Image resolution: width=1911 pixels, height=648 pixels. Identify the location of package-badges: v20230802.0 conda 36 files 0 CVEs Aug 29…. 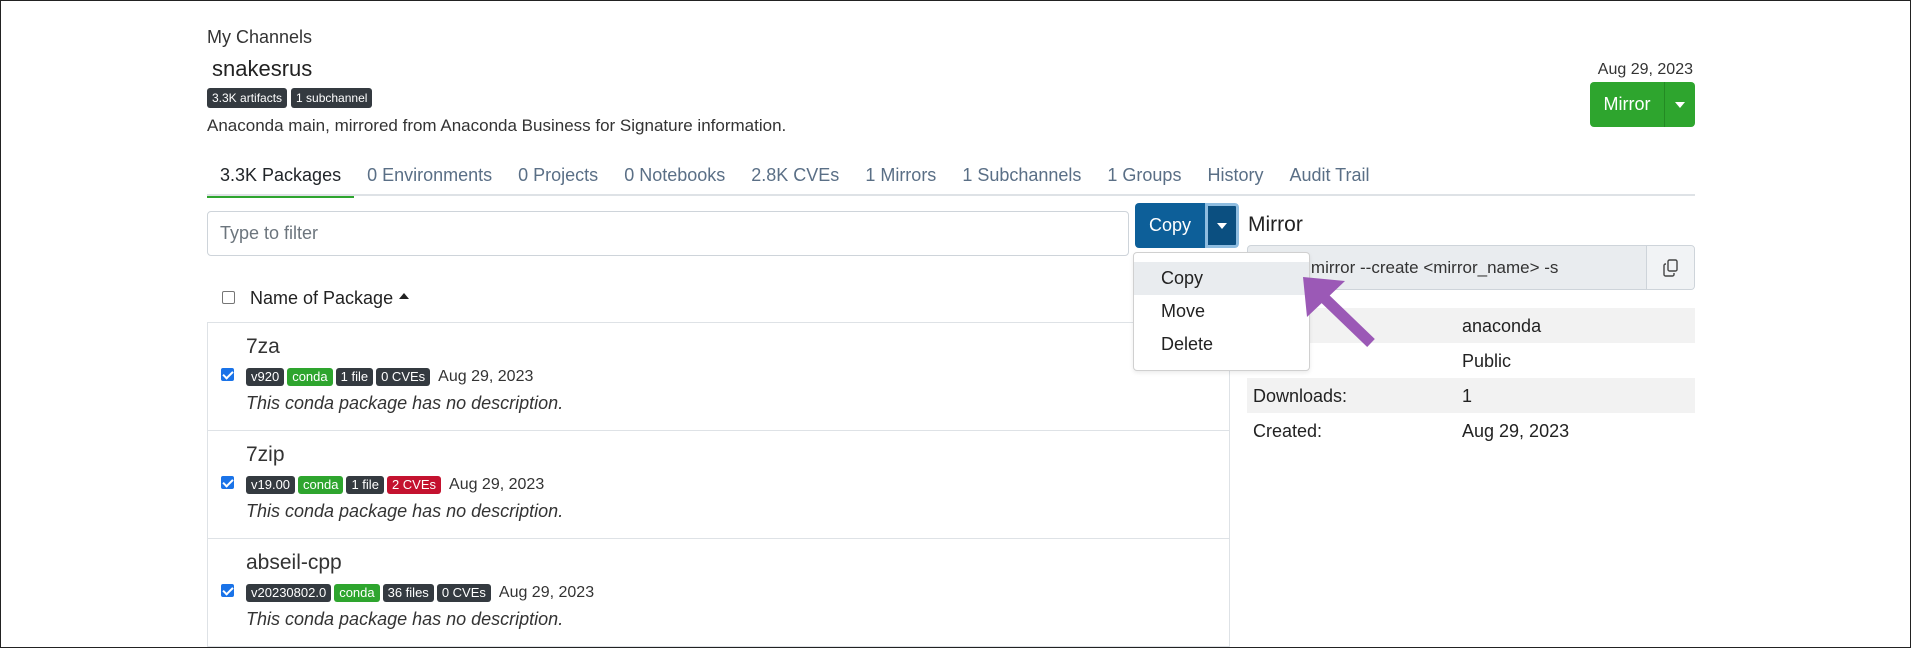
(420, 593).